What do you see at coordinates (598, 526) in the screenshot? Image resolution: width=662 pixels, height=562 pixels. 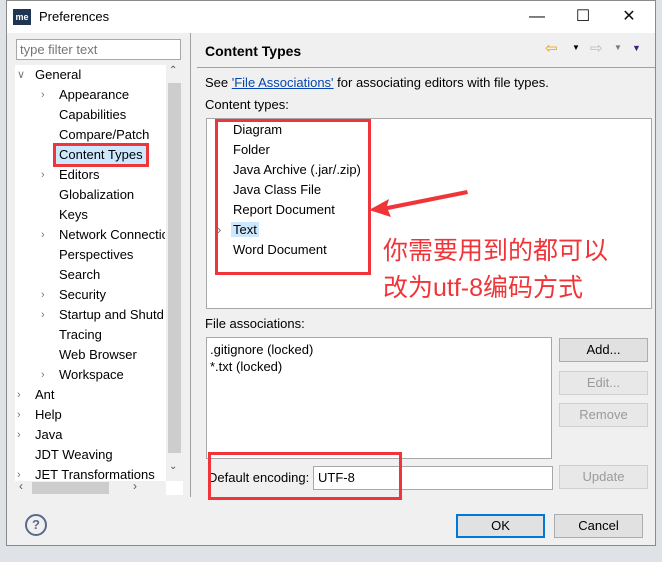 I see `cancel-button: Cancel` at bounding box center [598, 526].